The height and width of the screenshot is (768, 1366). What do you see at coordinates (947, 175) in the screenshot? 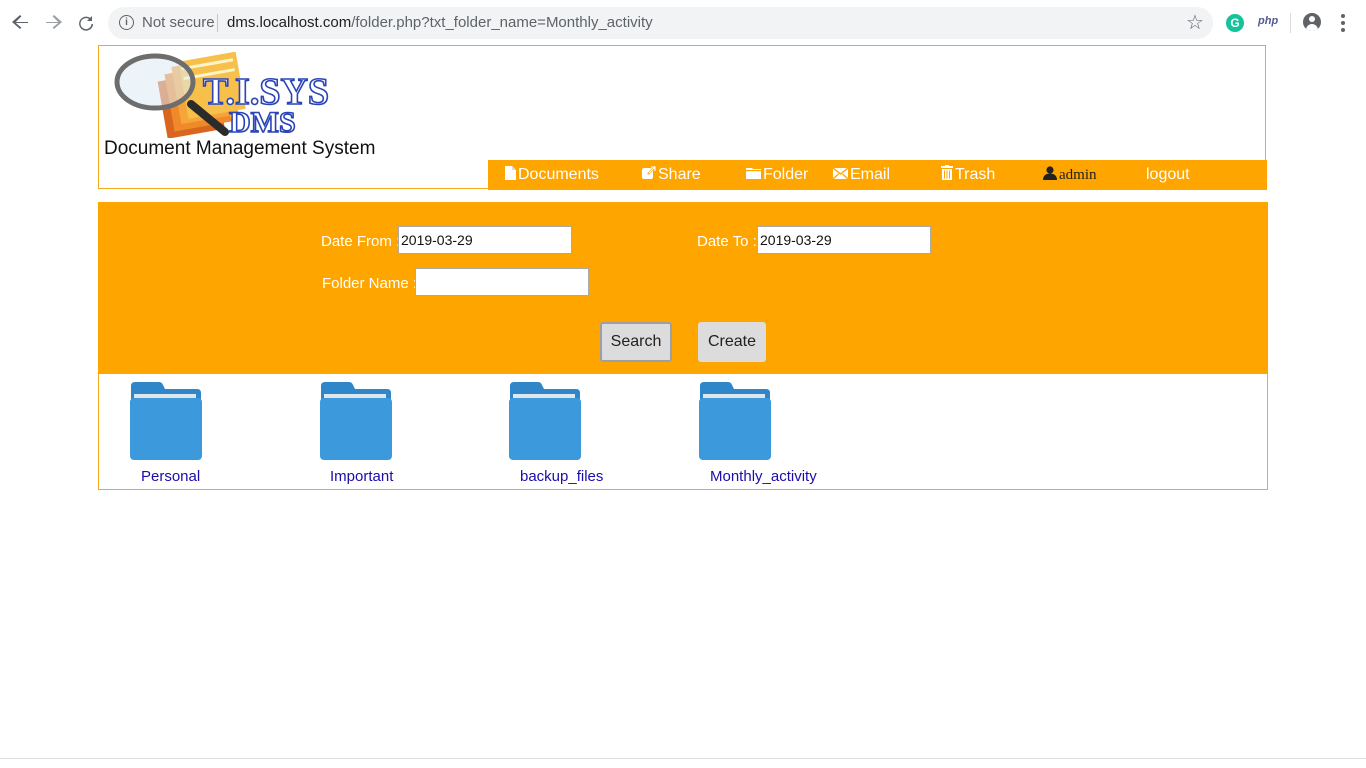
I see `trash-icon` at bounding box center [947, 175].